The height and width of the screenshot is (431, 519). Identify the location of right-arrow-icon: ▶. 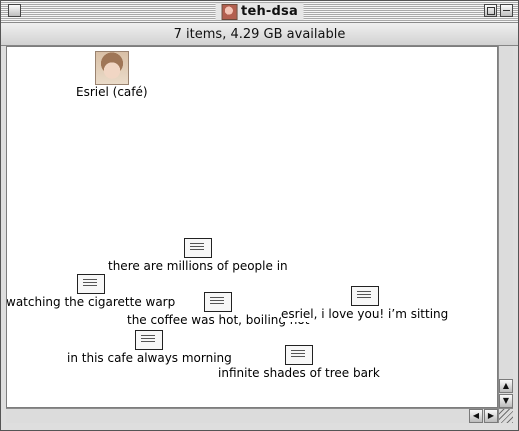
(491, 415).